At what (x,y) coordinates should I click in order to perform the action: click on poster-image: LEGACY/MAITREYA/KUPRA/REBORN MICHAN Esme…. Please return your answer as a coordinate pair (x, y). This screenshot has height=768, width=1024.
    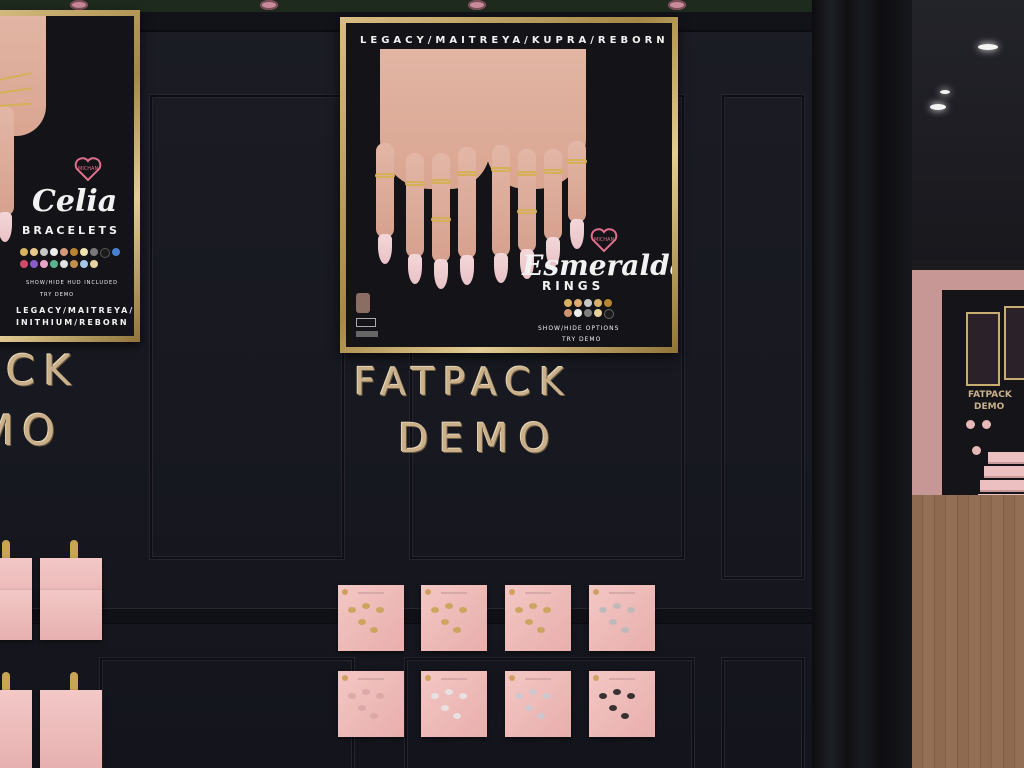
    Looking at the image, I should click on (509, 185).